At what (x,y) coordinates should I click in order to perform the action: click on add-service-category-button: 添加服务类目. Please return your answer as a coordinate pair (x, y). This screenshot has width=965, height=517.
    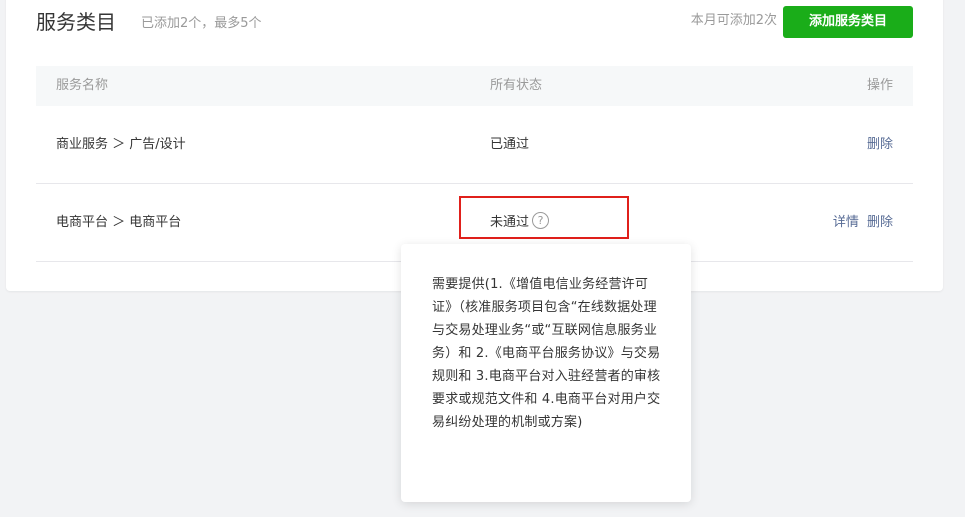
    Looking at the image, I should click on (848, 22).